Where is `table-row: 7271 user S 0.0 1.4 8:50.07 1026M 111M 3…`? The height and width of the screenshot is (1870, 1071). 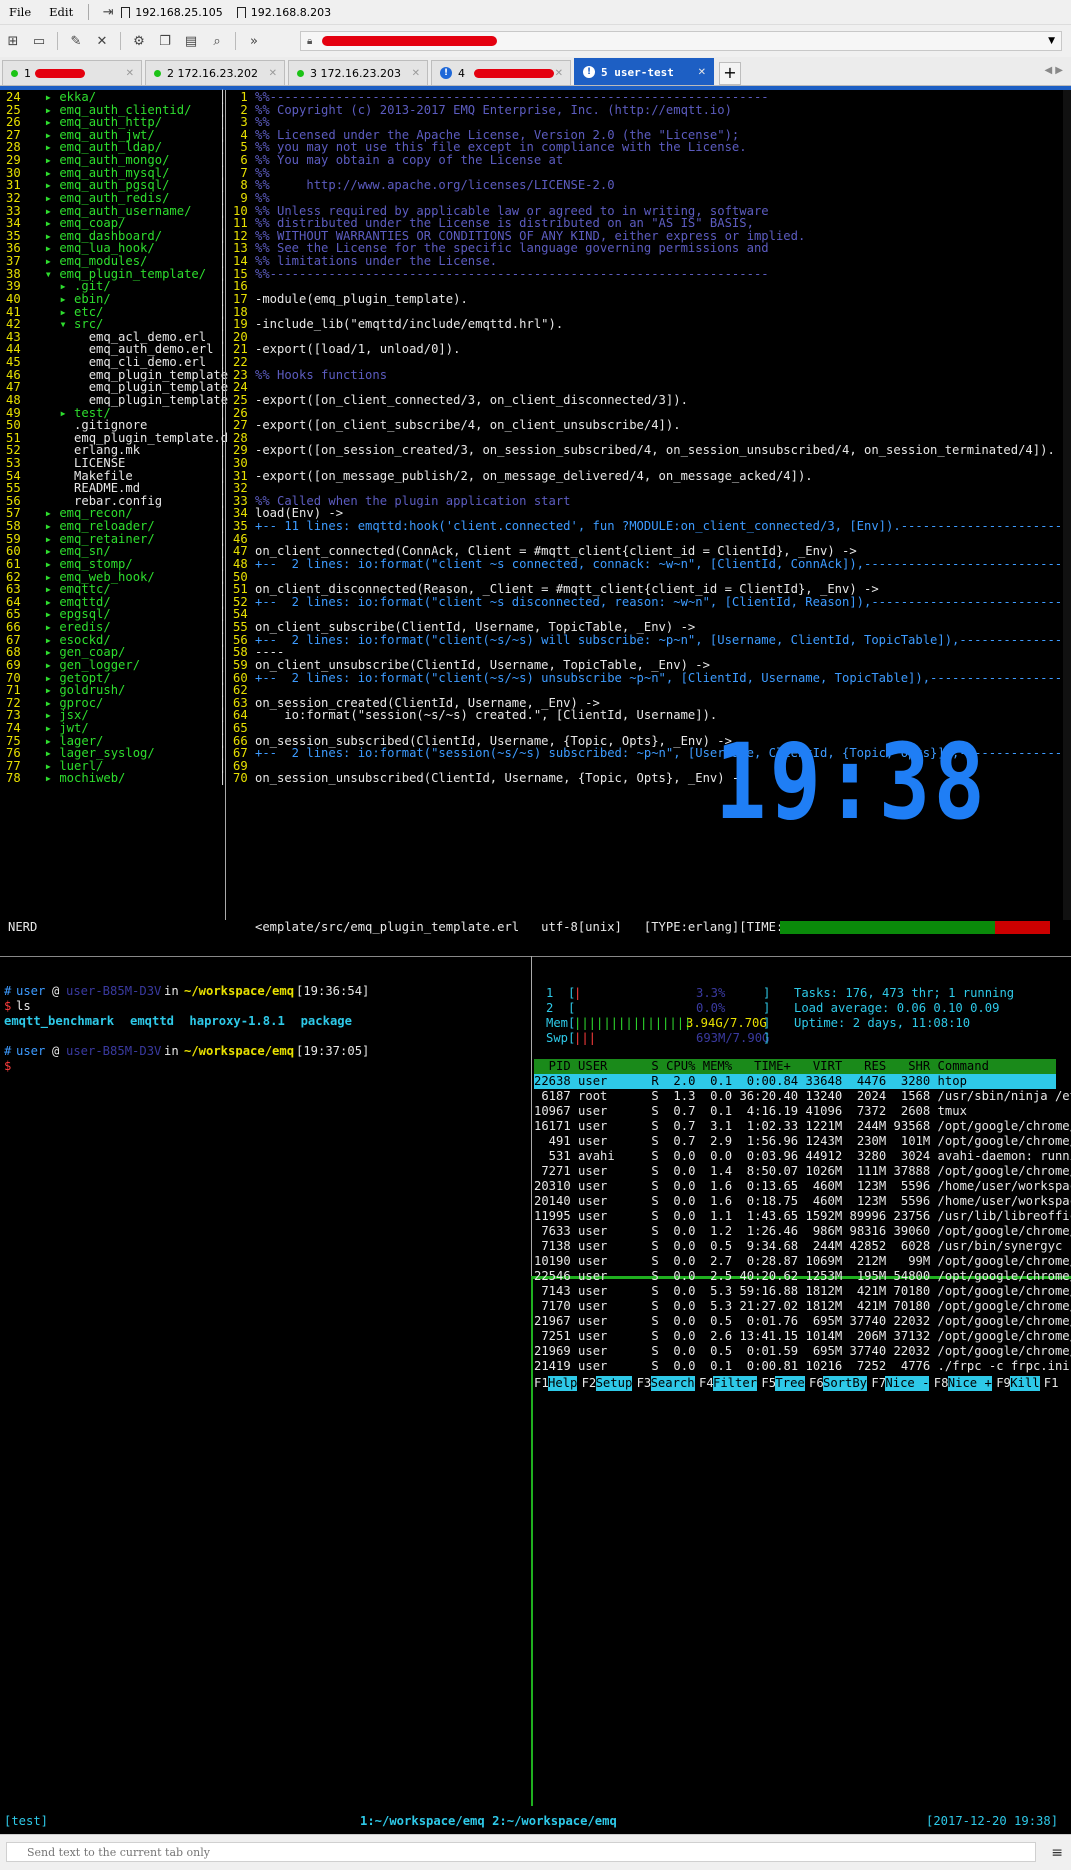
table-row: 7271 user S 0.0 1.4 8:50.07 1026M 111M 3… is located at coordinates (802, 1171).